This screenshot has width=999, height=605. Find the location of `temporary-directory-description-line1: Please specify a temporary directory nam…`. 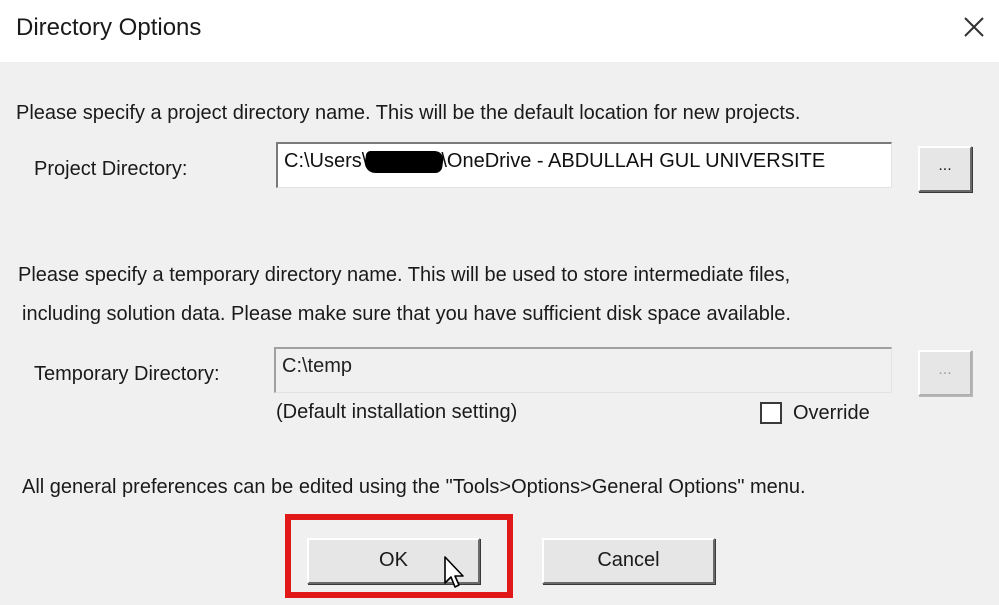

temporary-directory-description-line1: Please specify a temporary directory nam… is located at coordinates (404, 275).